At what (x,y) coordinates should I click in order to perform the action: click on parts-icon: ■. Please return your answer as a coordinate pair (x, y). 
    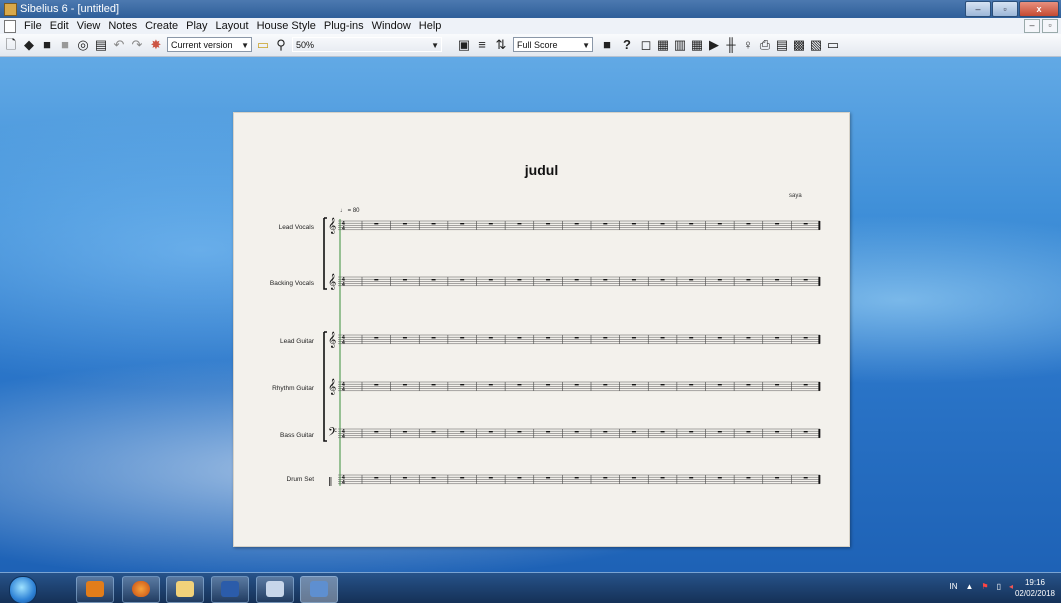
    Looking at the image, I should click on (607, 45).